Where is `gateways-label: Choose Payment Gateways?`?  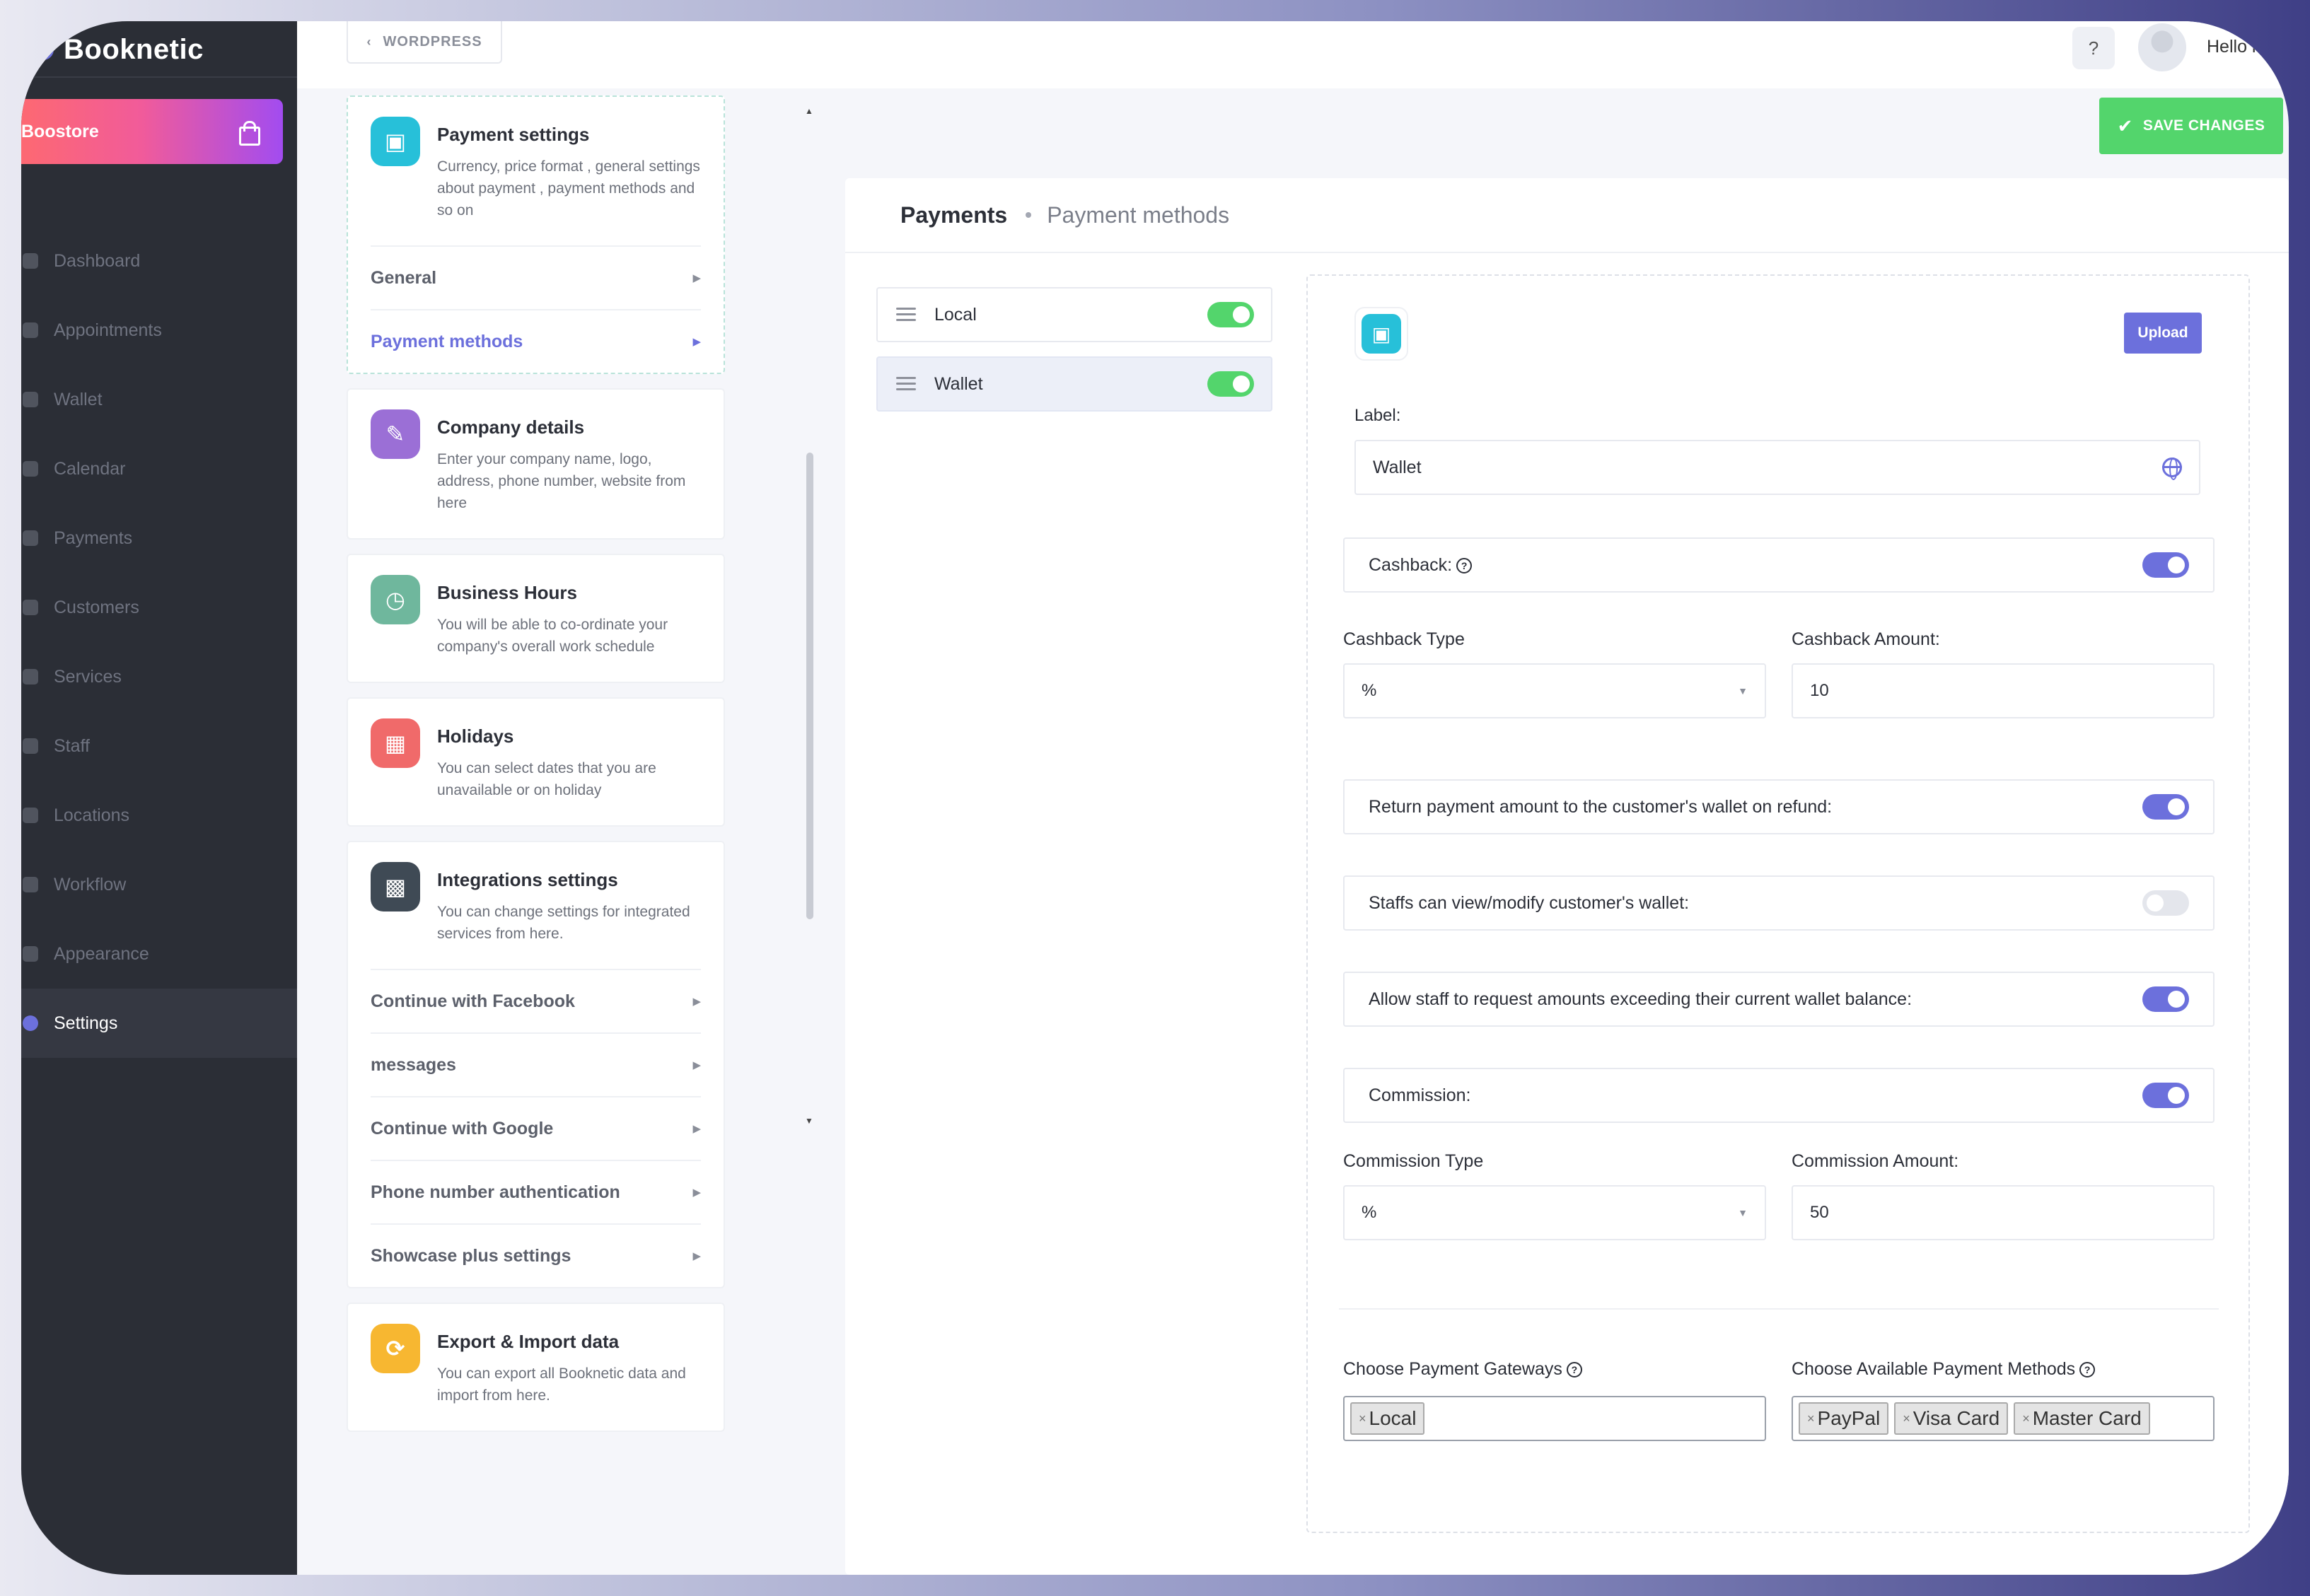 gateways-label: Choose Payment Gateways? is located at coordinates (1462, 1369).